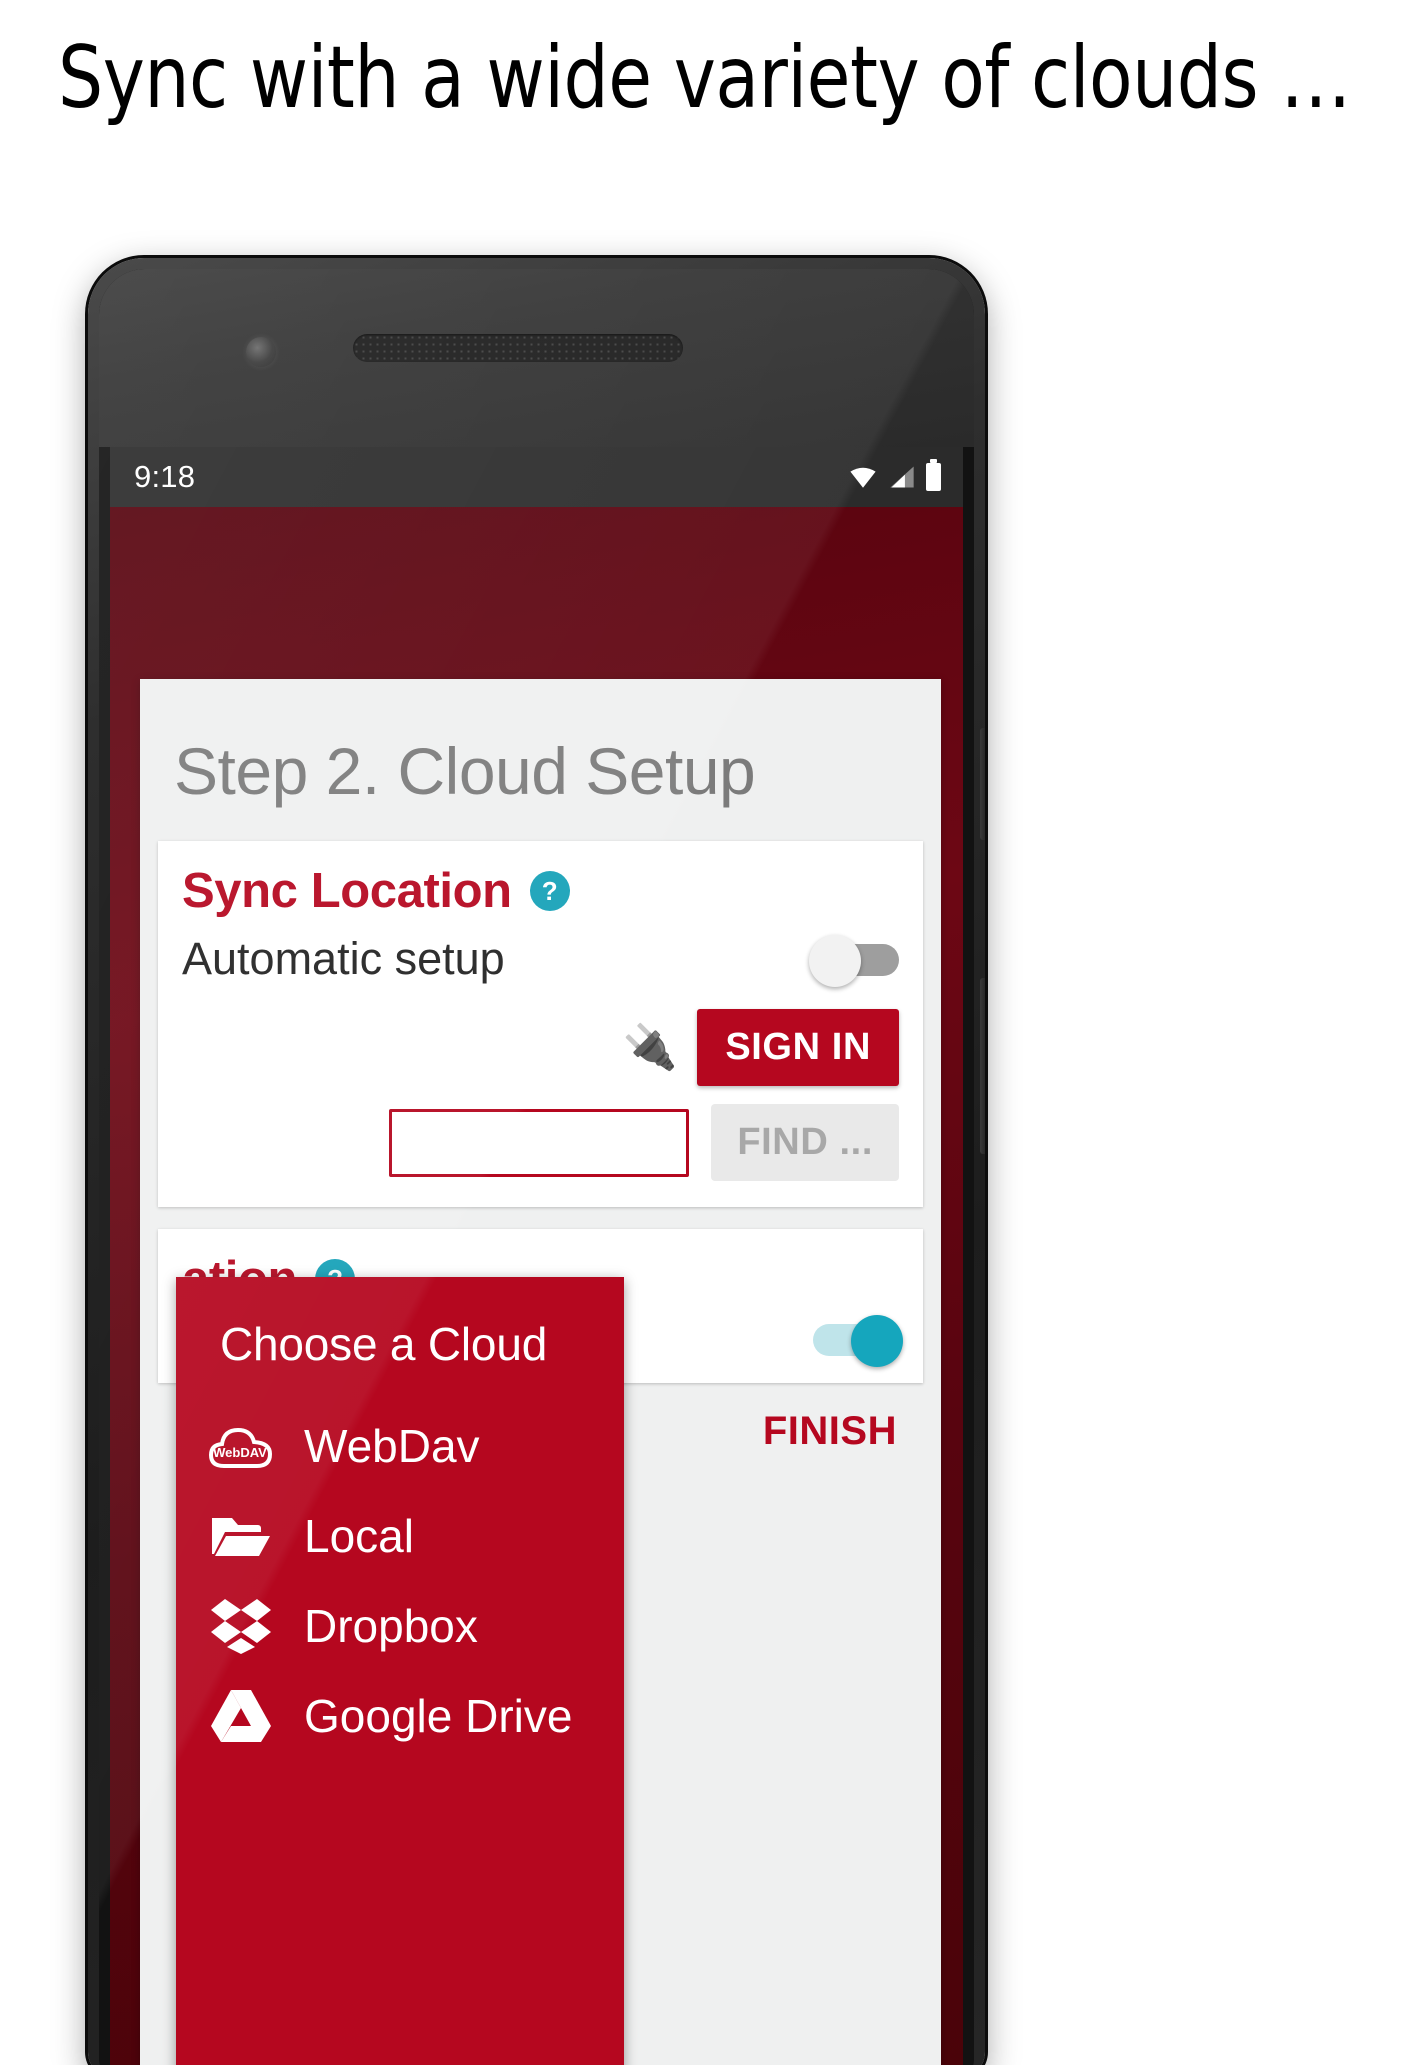 This screenshot has height=2065, width=1409. I want to click on dropdown-item-local: Local, so click(400, 1536).